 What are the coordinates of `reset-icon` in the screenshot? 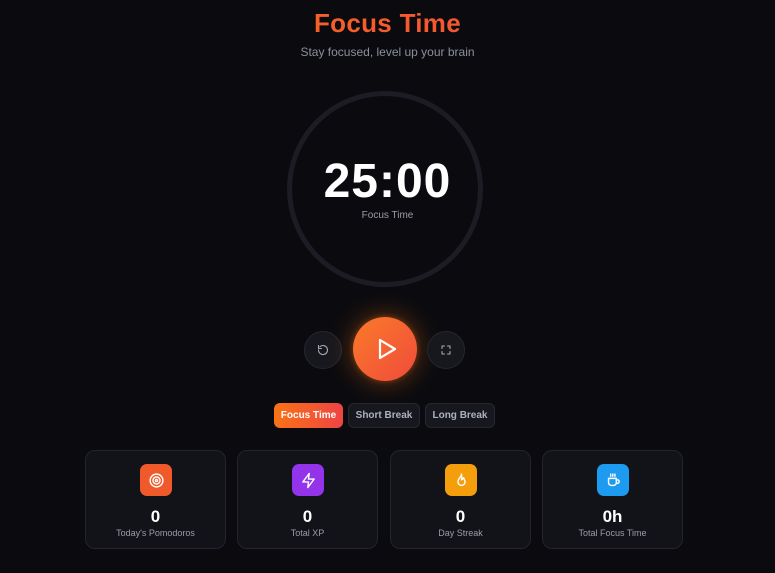 It's located at (323, 350).